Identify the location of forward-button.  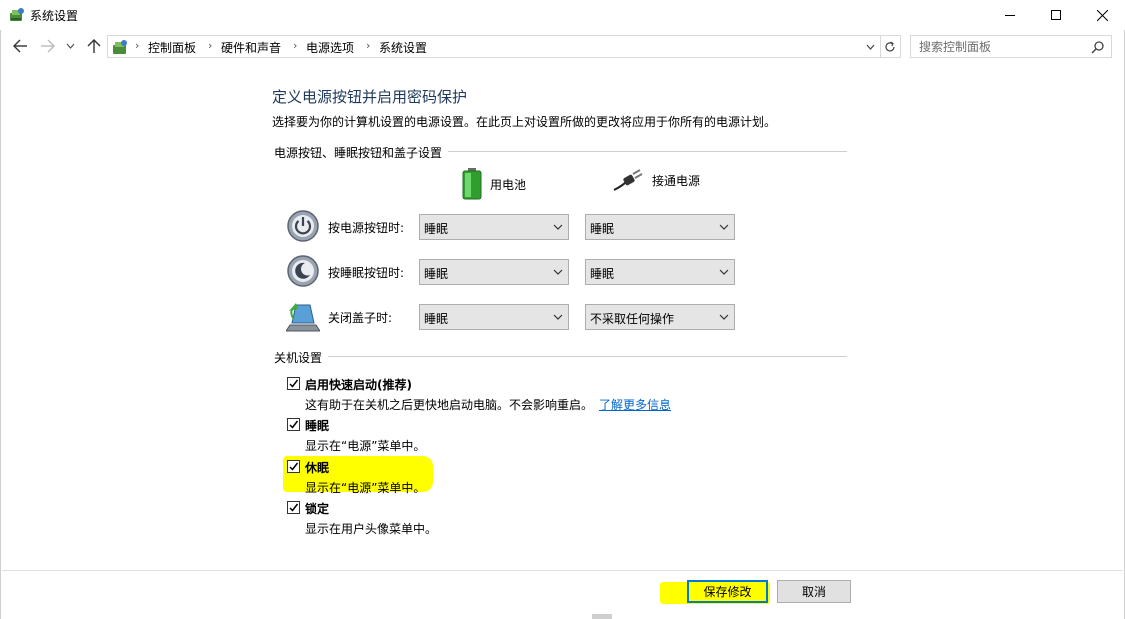
(48, 46).